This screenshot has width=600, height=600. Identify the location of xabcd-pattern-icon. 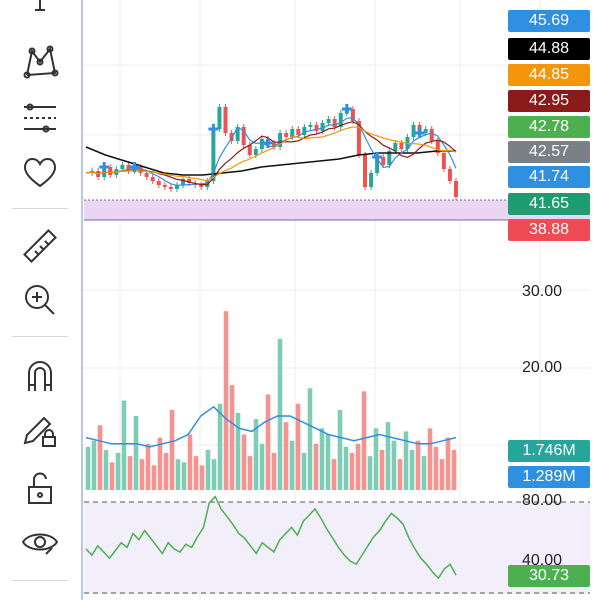
(40, 62).